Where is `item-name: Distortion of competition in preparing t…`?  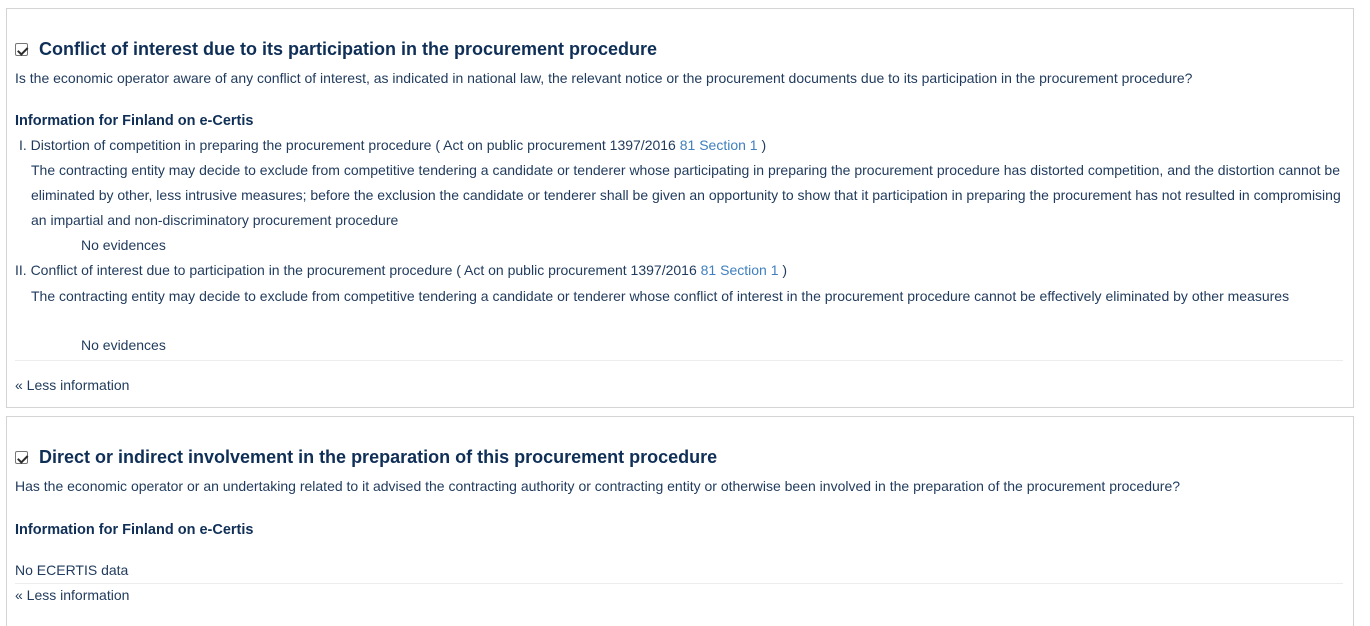
item-name: Distortion of competition in preparing t… is located at coordinates (231, 145).